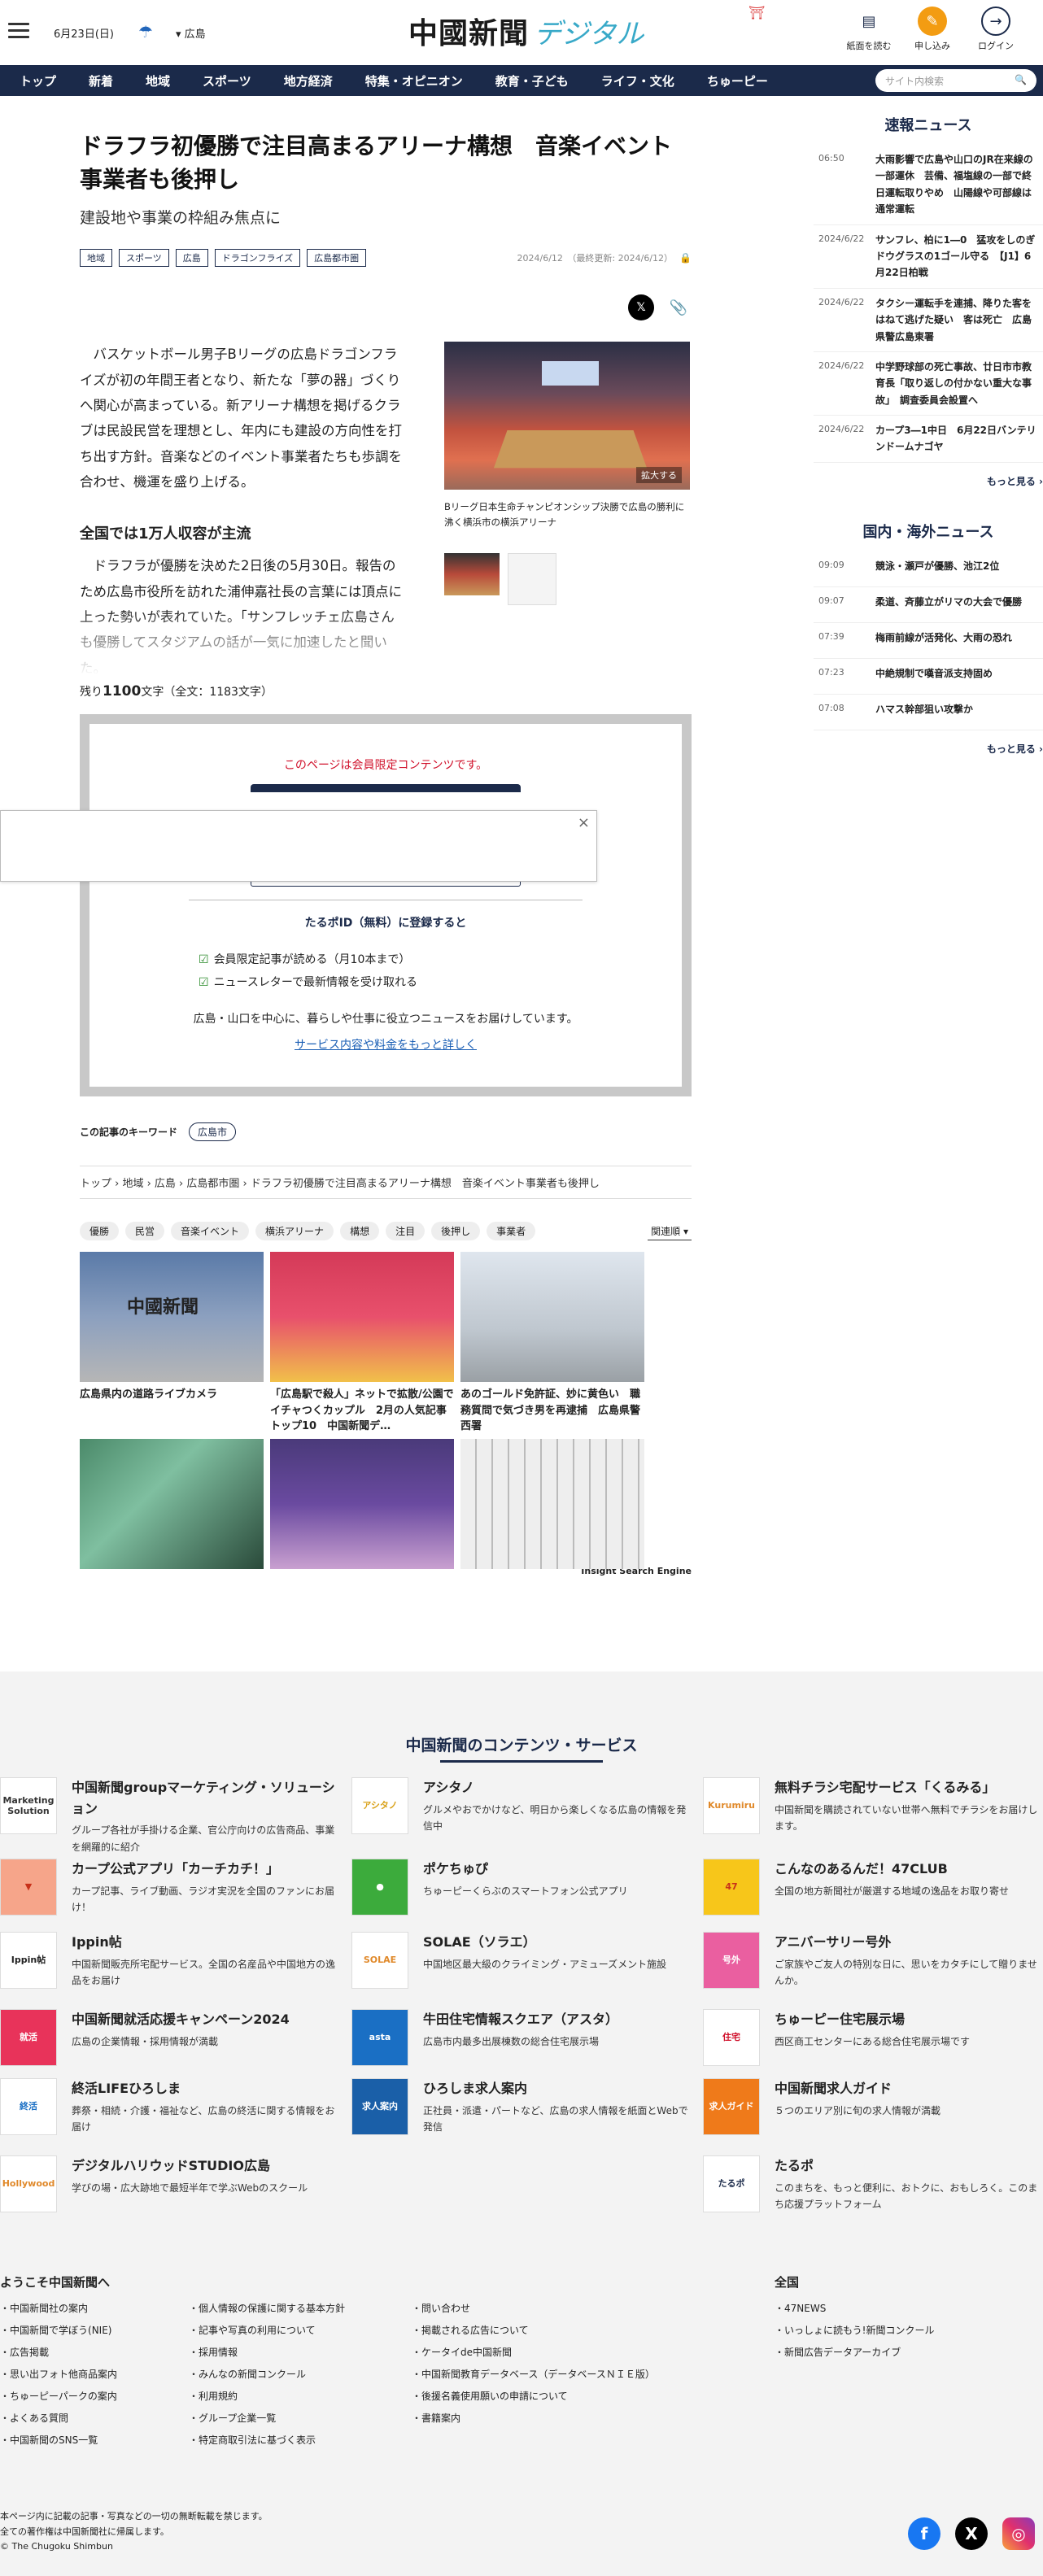 Image resolution: width=1043 pixels, height=2576 pixels. Describe the element at coordinates (213, 1132) in the screenshot. I see `keyword-chip: 広島市` at that location.